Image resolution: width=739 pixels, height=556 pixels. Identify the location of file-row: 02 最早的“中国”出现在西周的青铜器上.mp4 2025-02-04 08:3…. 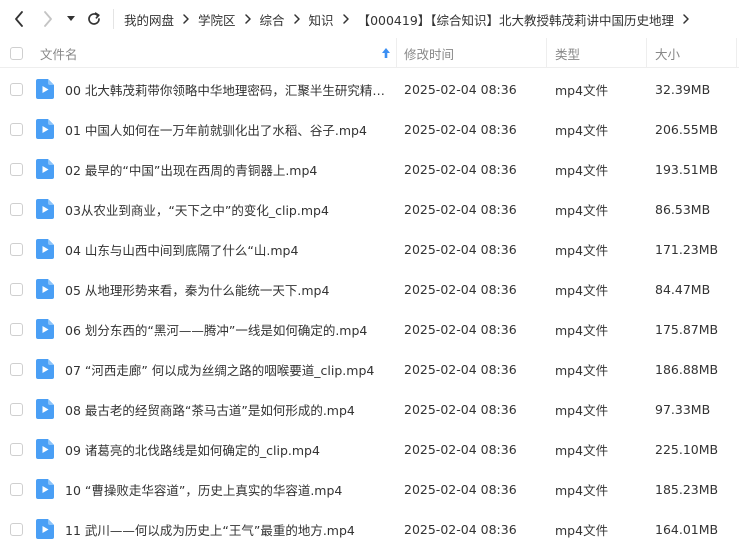
(369, 169).